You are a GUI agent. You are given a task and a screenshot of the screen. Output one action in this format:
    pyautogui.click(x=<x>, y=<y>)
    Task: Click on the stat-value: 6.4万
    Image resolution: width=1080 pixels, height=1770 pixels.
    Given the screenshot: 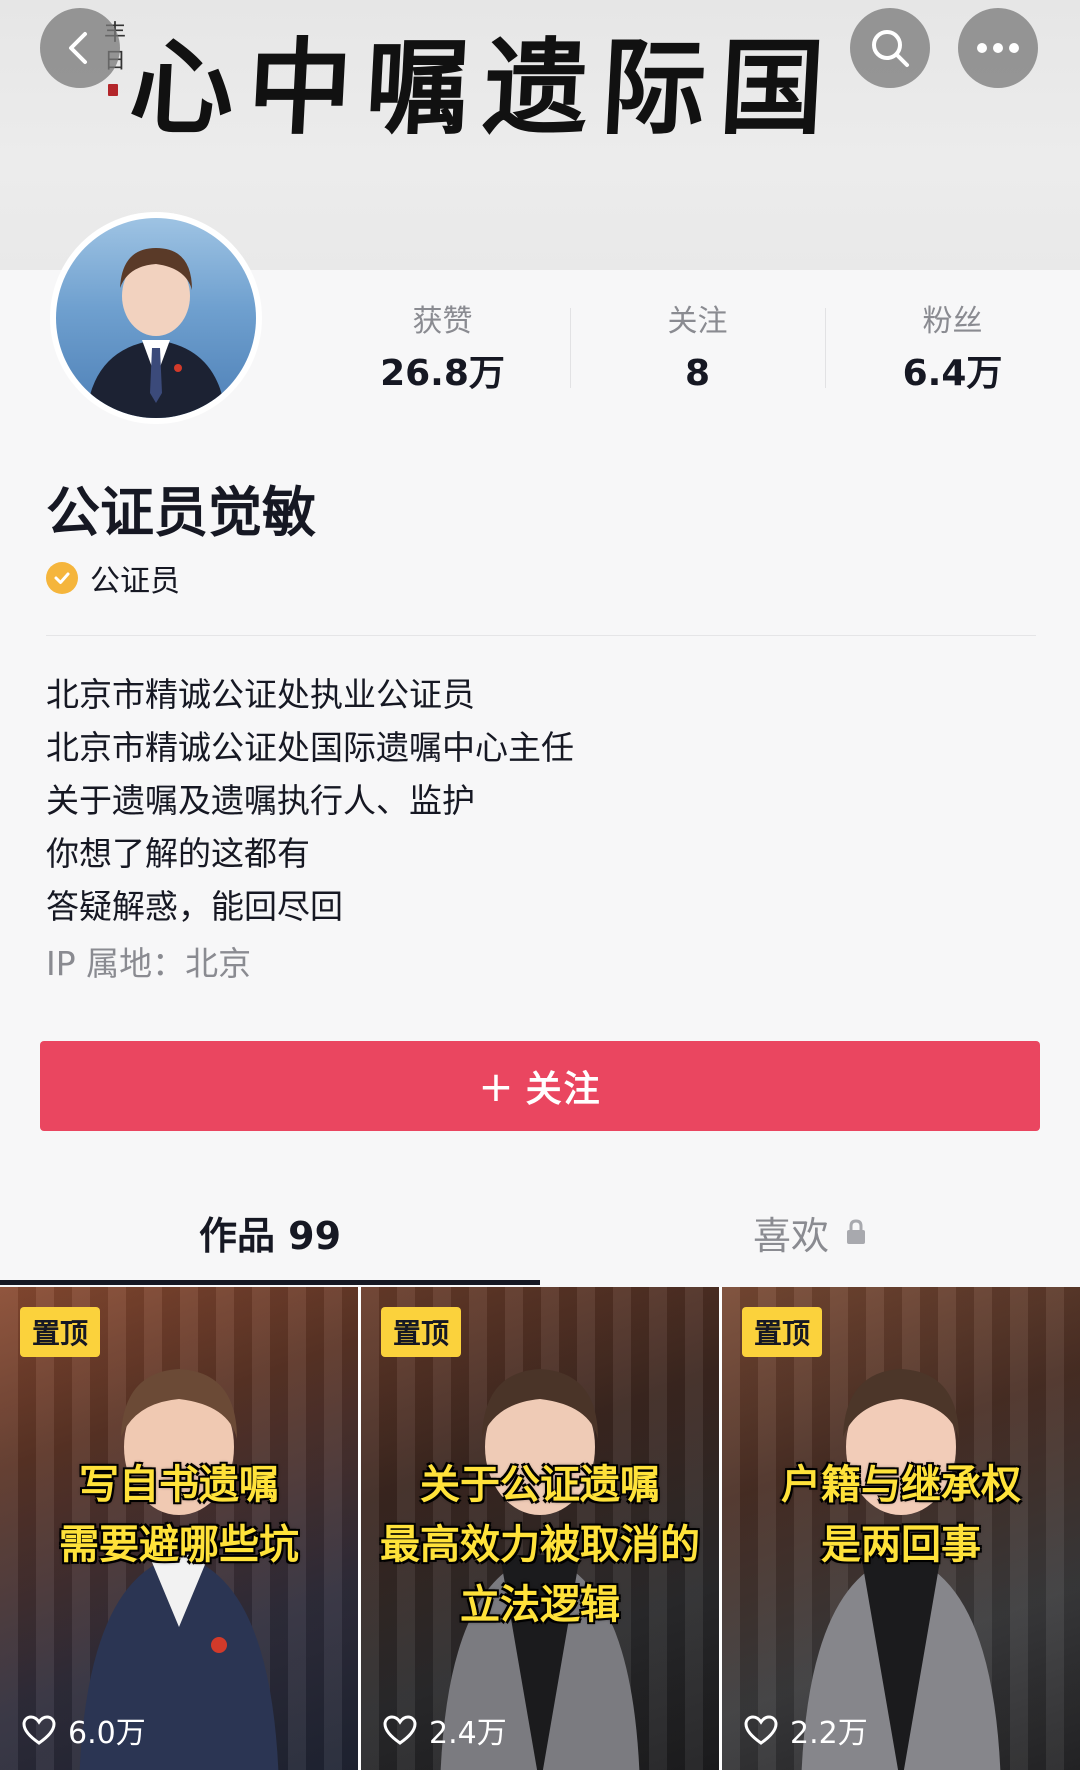 What is the action you would take?
    pyautogui.click(x=952, y=373)
    